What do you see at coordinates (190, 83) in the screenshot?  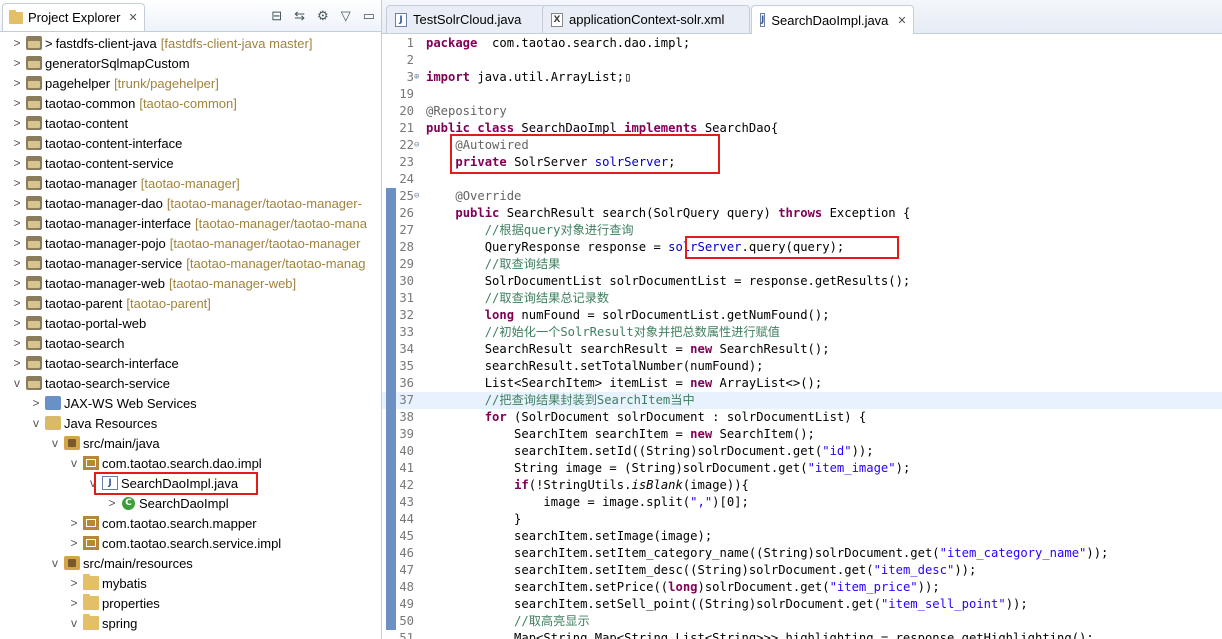 I see `tree-item: > pagehelper [trunk/pagehelper]` at bounding box center [190, 83].